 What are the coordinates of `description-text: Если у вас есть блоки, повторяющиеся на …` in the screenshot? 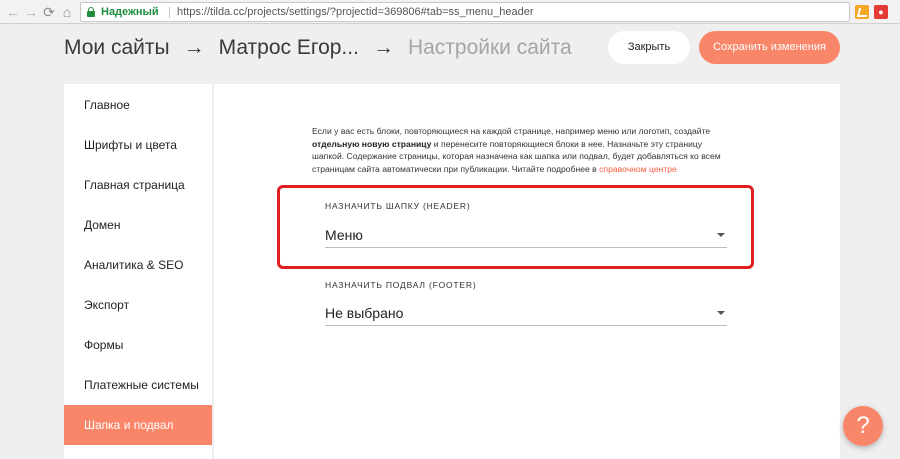 It's located at (511, 131).